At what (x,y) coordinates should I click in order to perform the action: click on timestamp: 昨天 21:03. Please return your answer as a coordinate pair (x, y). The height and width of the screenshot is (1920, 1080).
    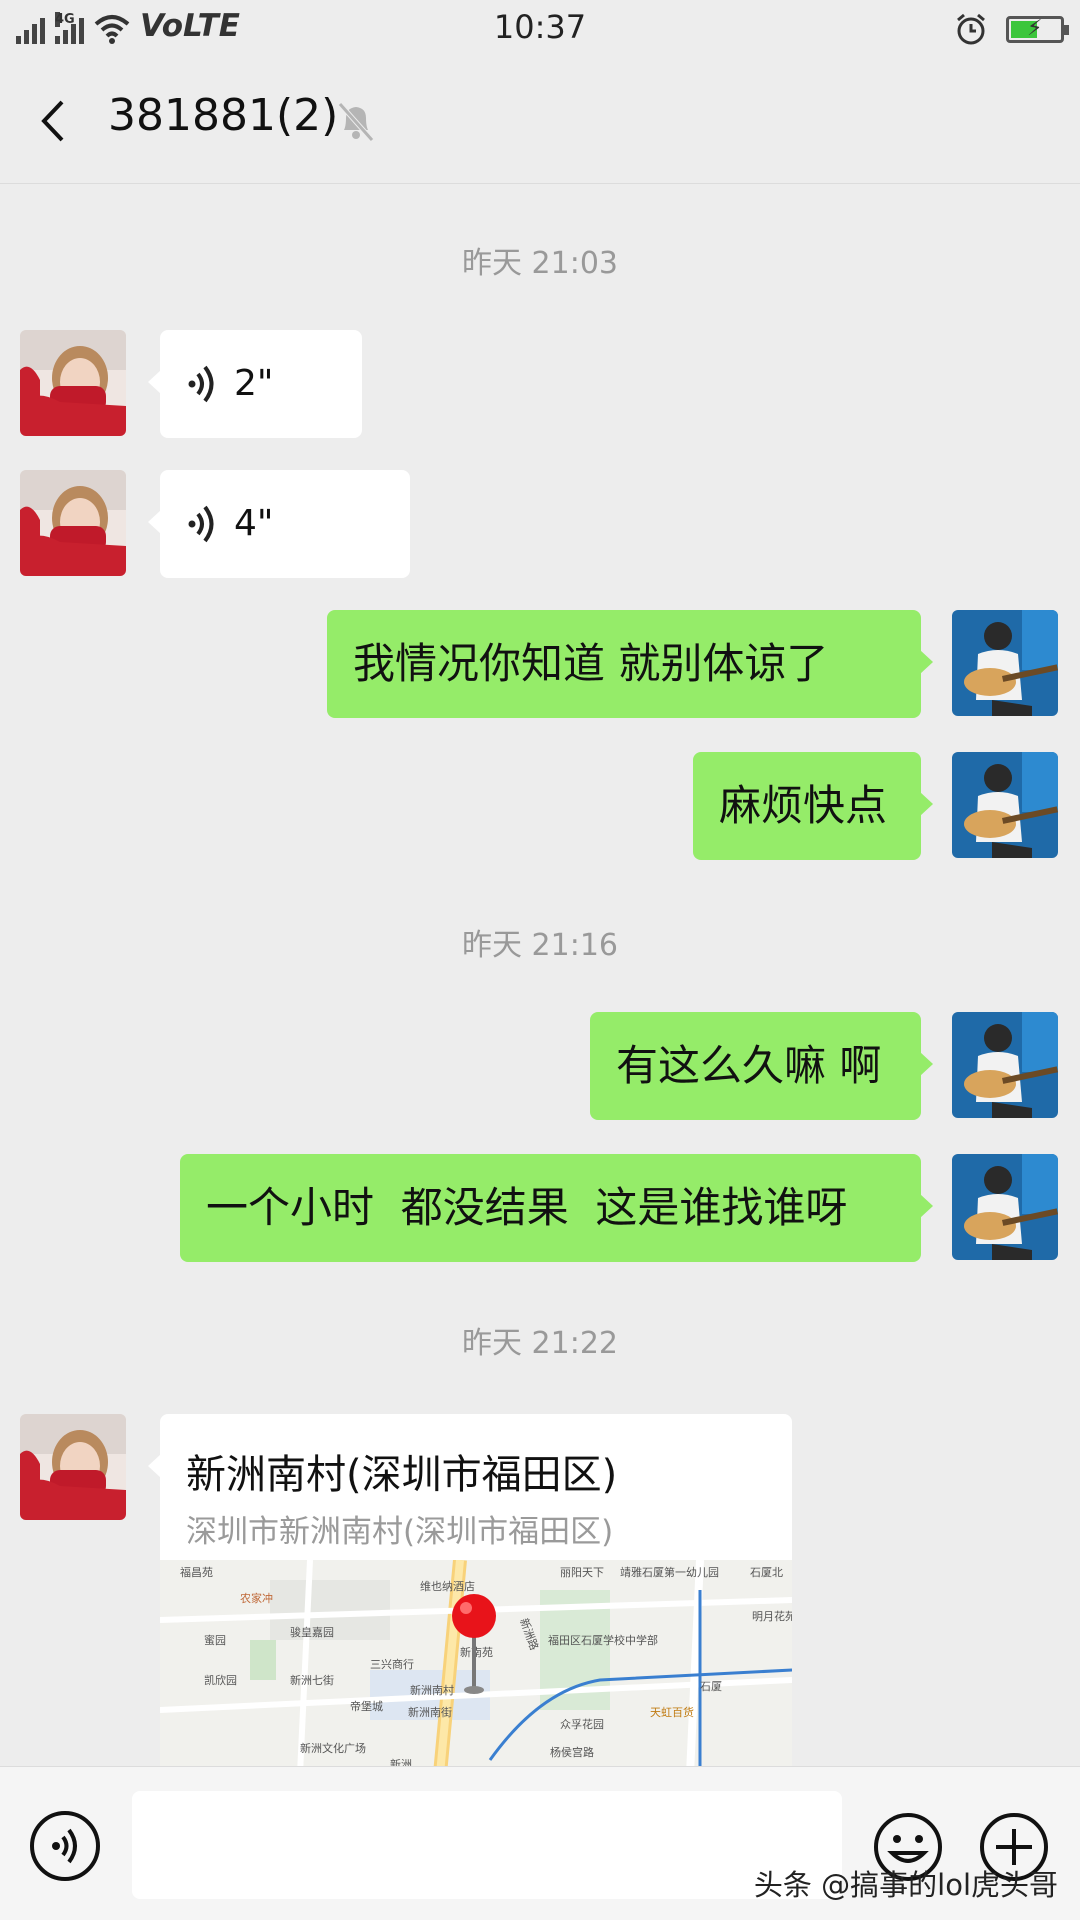
    Looking at the image, I should click on (540, 263).